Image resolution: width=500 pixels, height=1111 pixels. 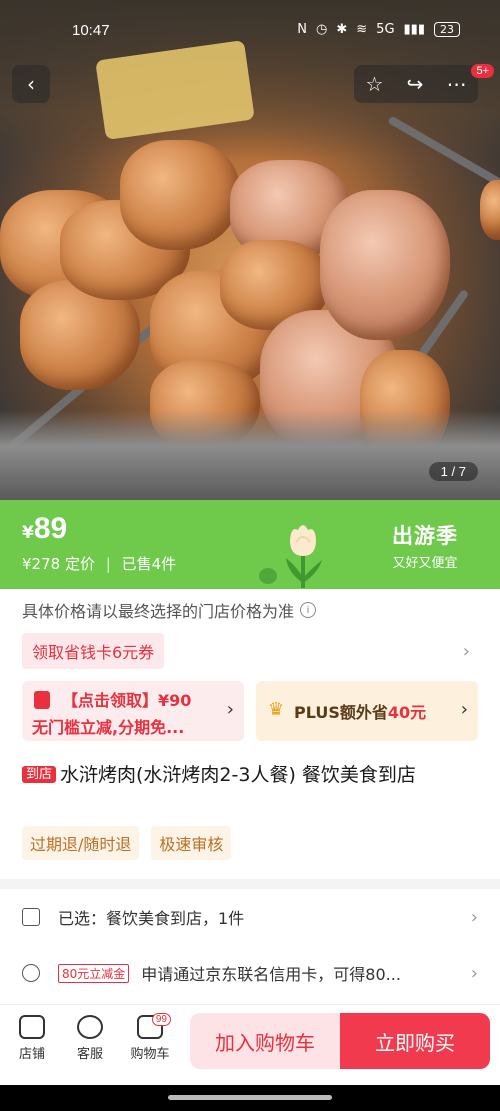 What do you see at coordinates (341, 712) in the screenshot?
I see `plus-offer-prefix: PLUS额外省` at bounding box center [341, 712].